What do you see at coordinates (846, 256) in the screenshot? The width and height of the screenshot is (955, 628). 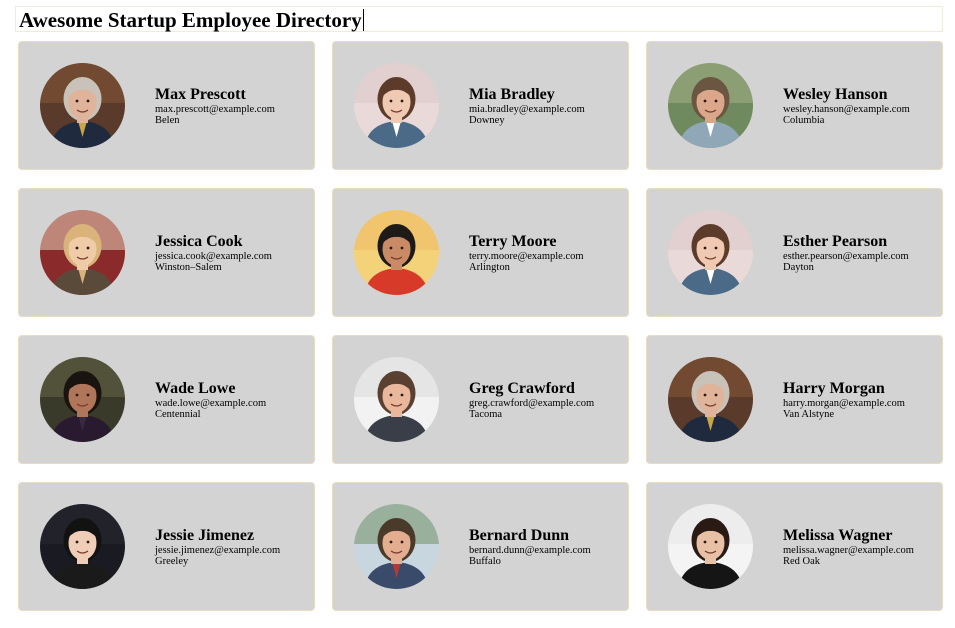 I see `employee-email: esther.pearson@example.com` at bounding box center [846, 256].